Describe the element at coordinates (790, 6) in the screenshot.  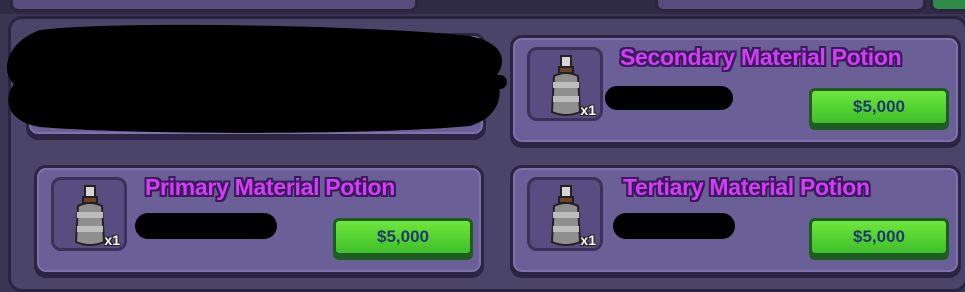
I see `top-tab-right` at that location.